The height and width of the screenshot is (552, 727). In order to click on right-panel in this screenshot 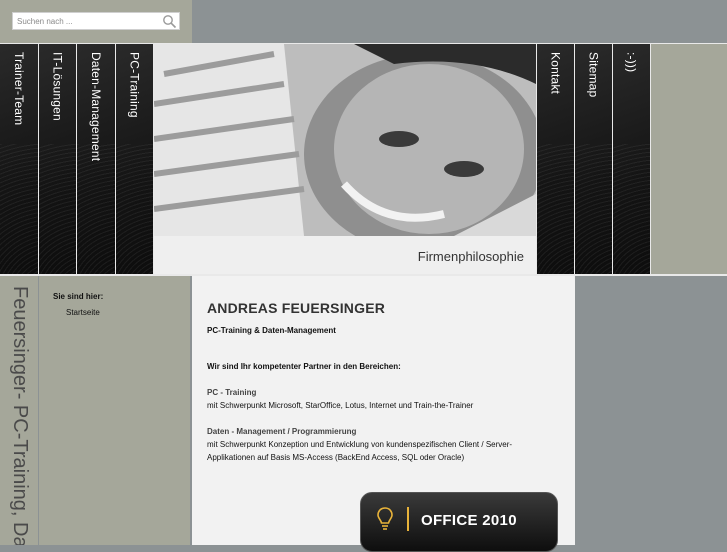, I will do `click(651, 410)`.